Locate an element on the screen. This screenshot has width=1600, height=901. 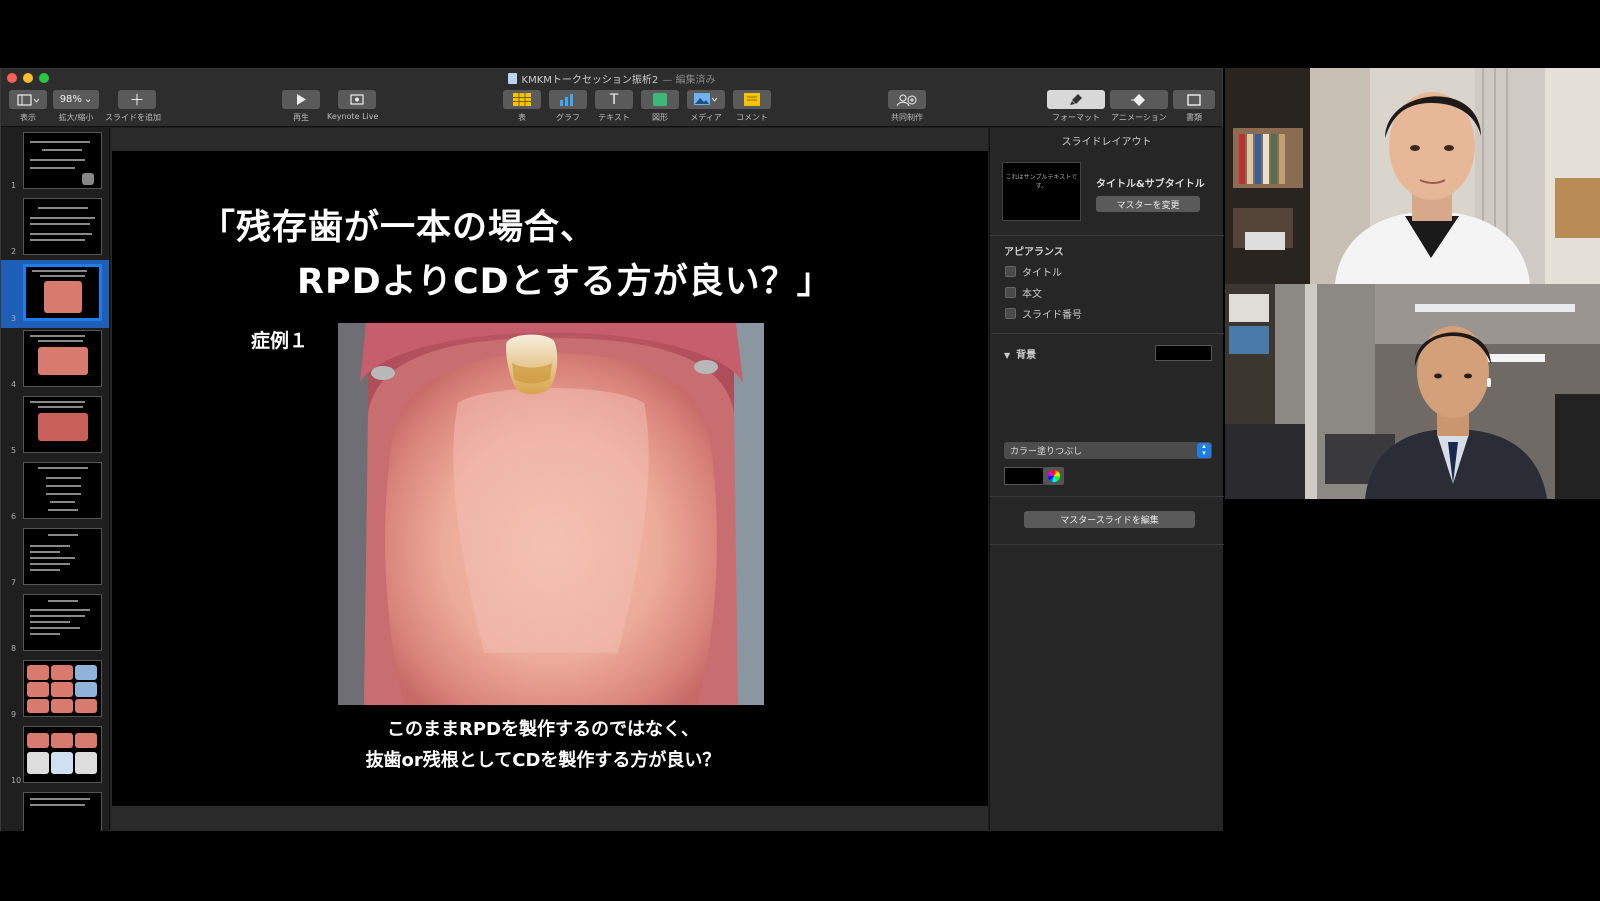
background-section: ▼ 背景 is located at coordinates (1020, 353).